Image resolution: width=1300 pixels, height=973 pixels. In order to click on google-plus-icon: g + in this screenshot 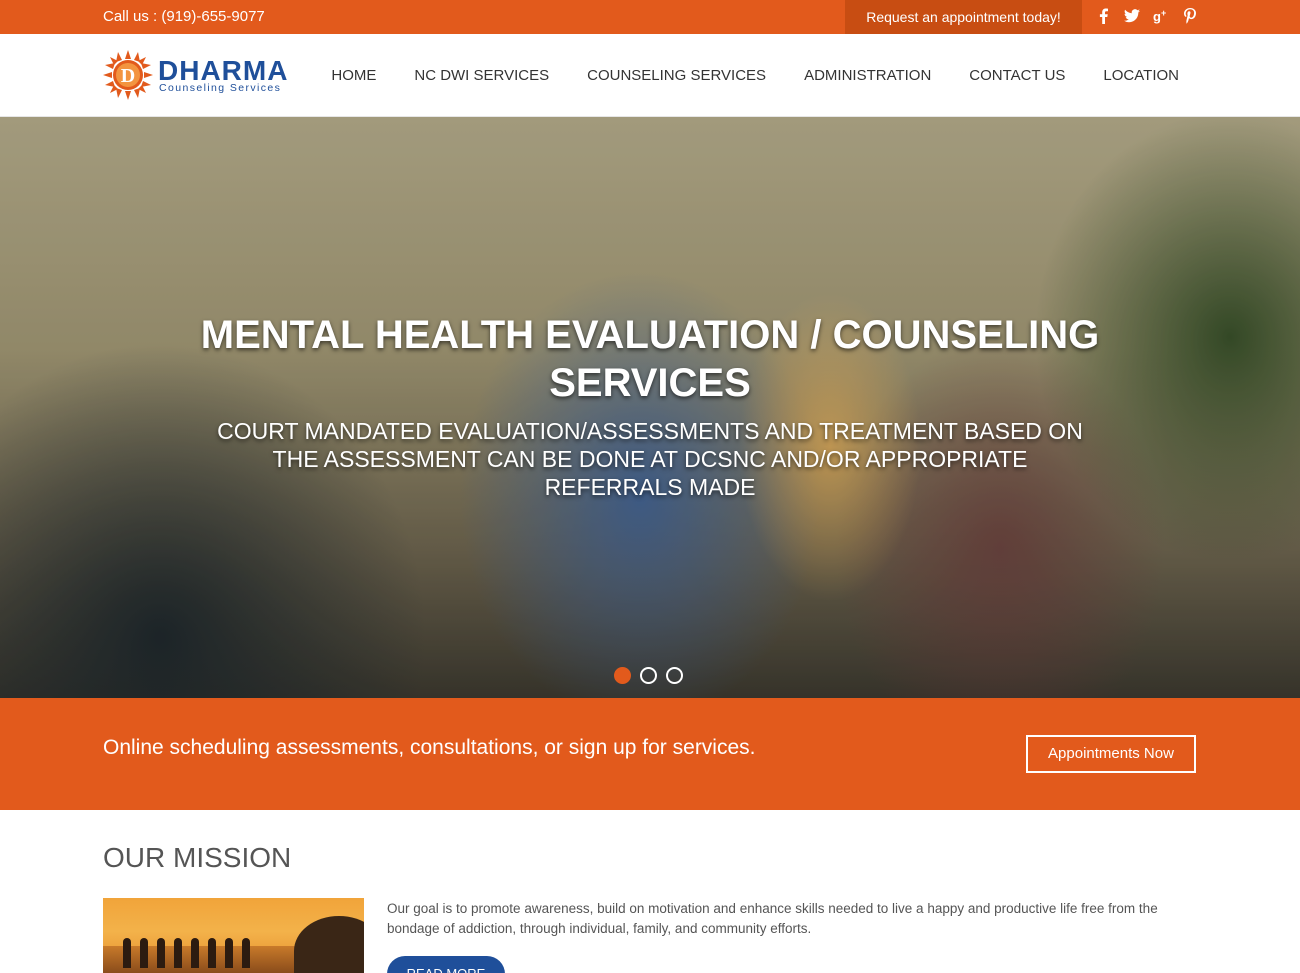, I will do `click(1161, 16)`.